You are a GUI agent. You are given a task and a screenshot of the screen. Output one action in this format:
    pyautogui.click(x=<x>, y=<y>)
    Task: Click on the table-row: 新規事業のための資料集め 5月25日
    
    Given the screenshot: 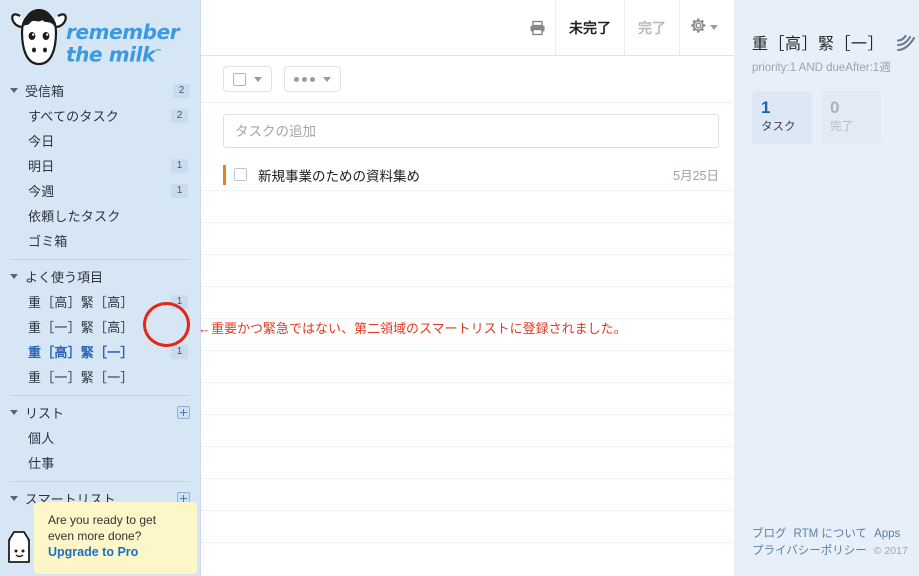 What is the action you would take?
    pyautogui.click(x=471, y=175)
    